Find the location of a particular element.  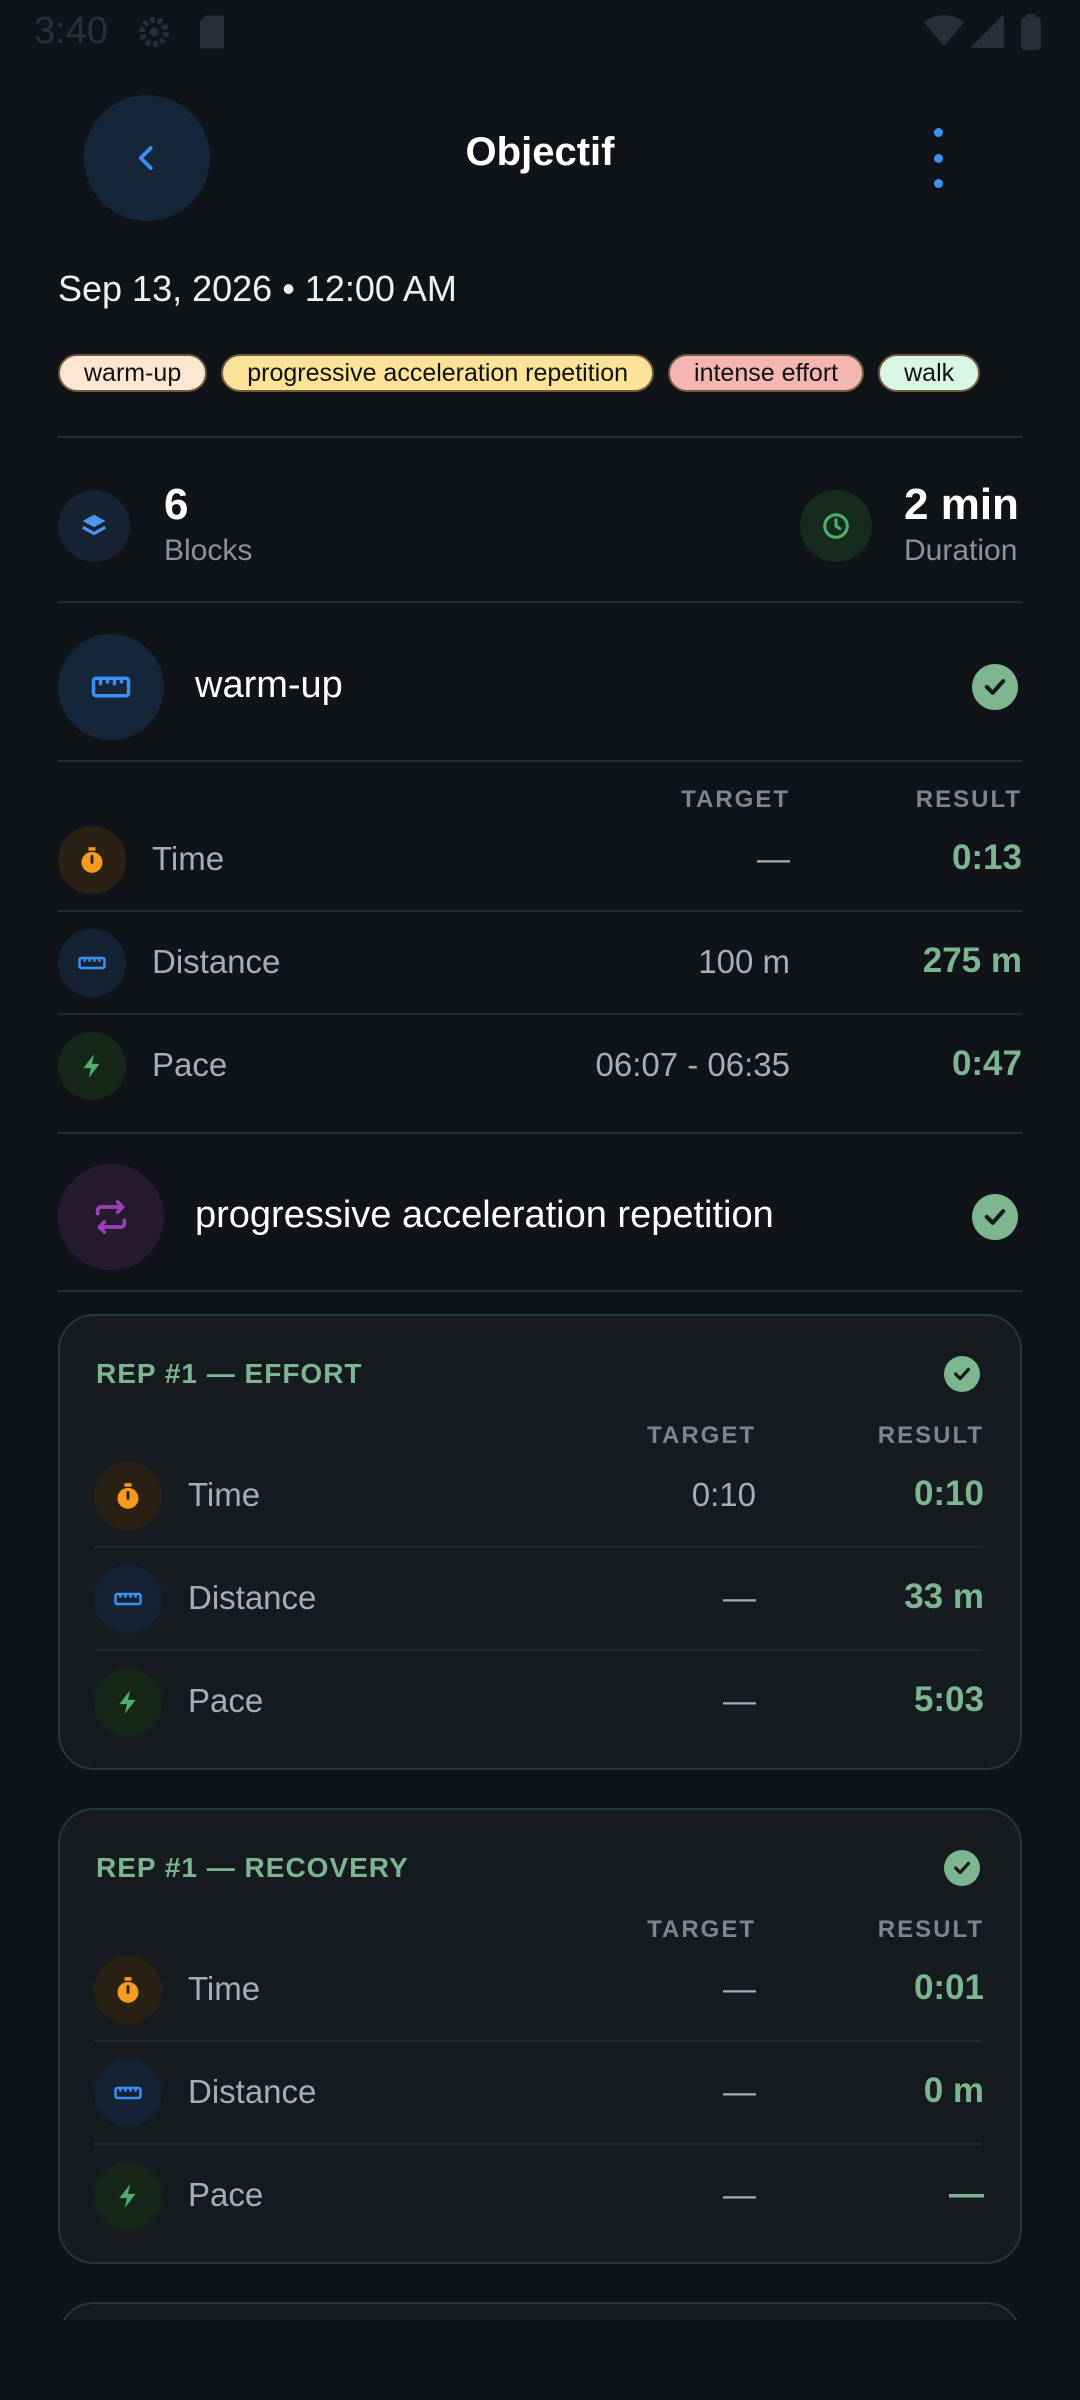

rep-card-next is located at coordinates (540, 2311).